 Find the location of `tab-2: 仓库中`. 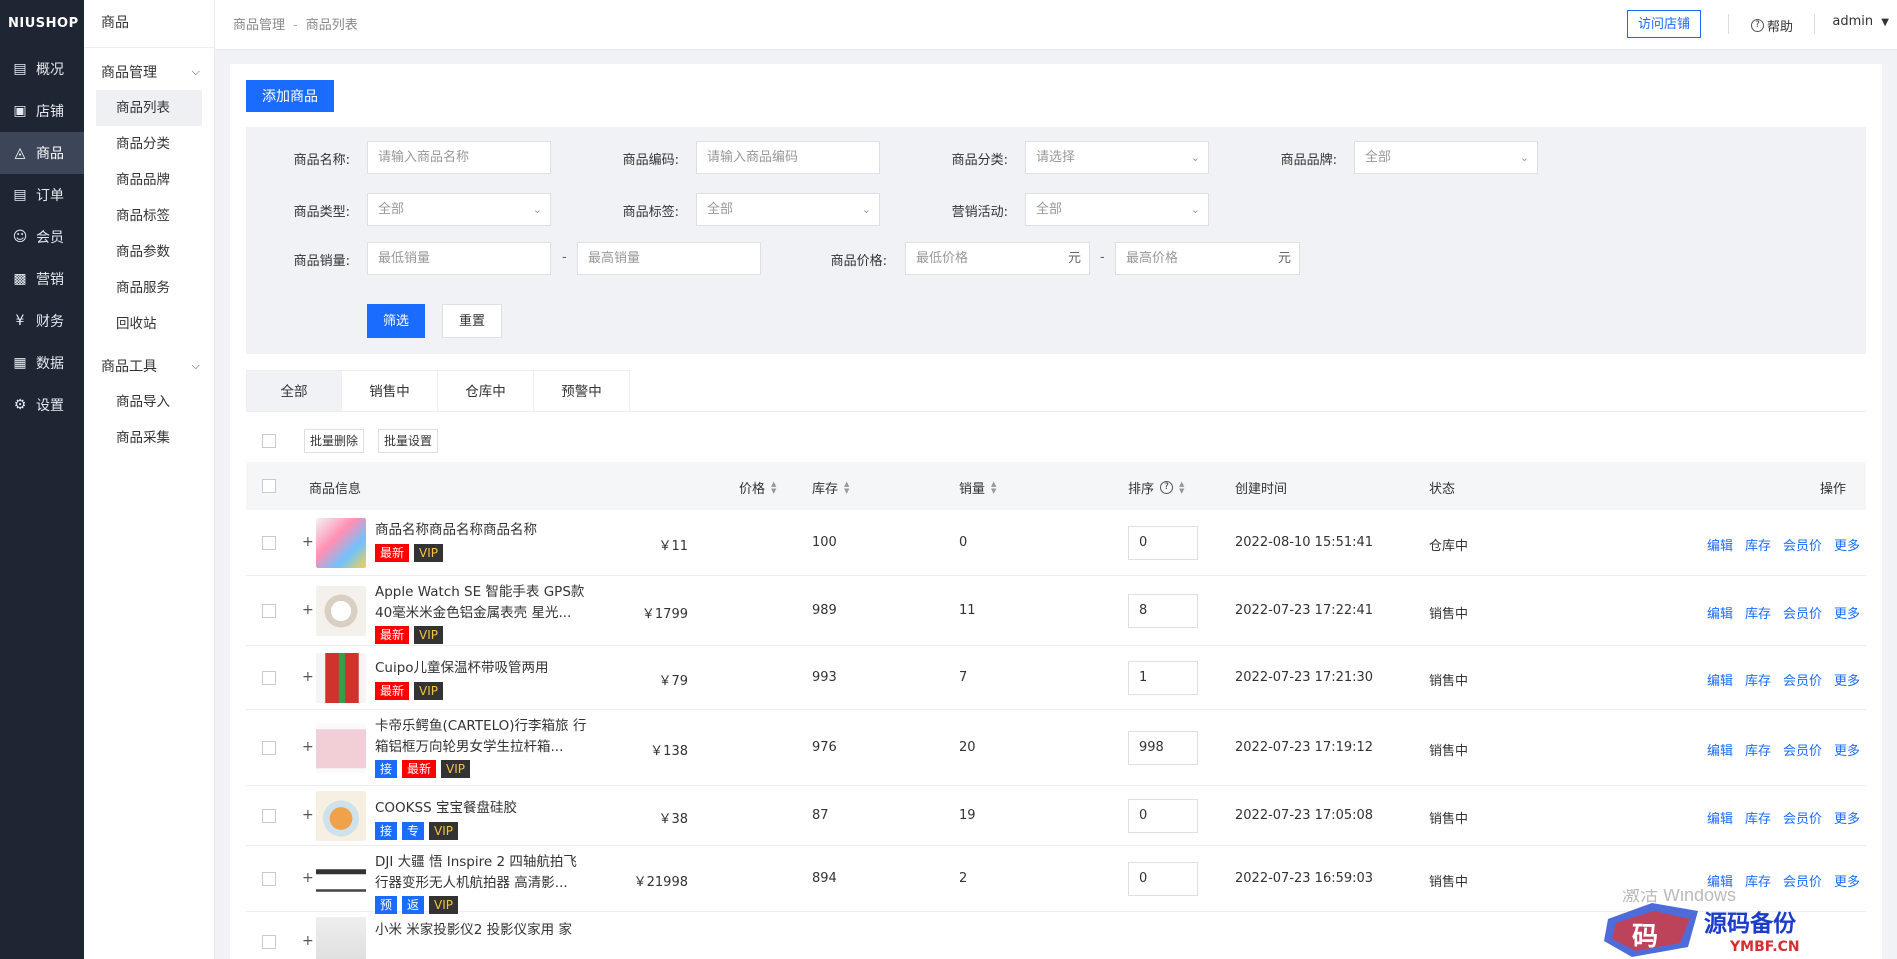

tab-2: 仓库中 is located at coordinates (486, 391).